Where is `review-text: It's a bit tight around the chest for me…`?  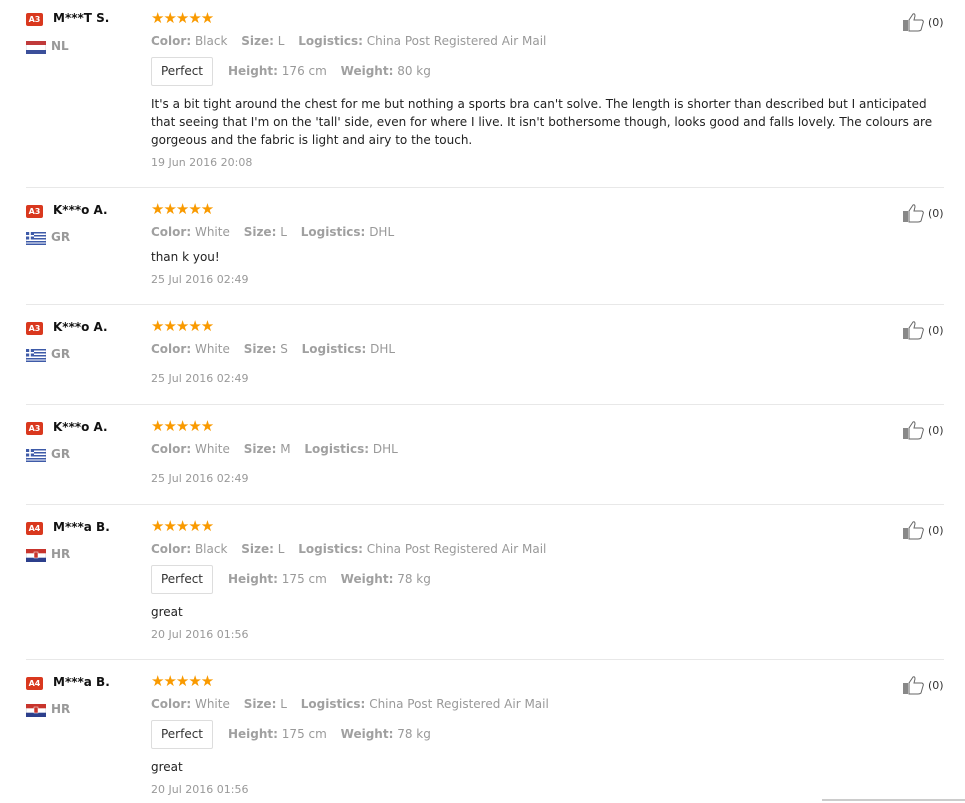 review-text: It's a bit tight around the chest for me… is located at coordinates (542, 122).